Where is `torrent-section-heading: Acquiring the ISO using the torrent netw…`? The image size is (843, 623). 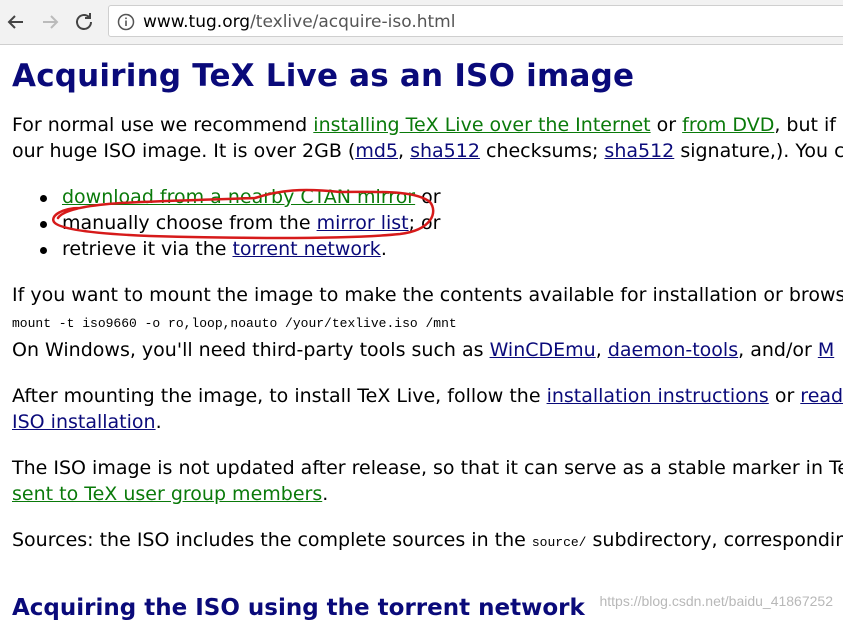 torrent-section-heading: Acquiring the ISO using the torrent netw… is located at coordinates (298, 608).